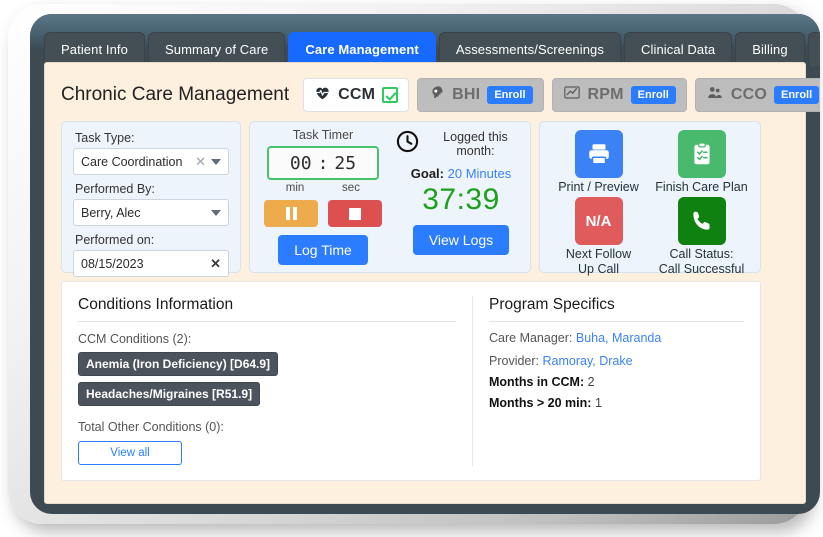 The width and height of the screenshot is (823, 537). What do you see at coordinates (466, 94) in the screenshot?
I see `program-bhi-label: BHI` at bounding box center [466, 94].